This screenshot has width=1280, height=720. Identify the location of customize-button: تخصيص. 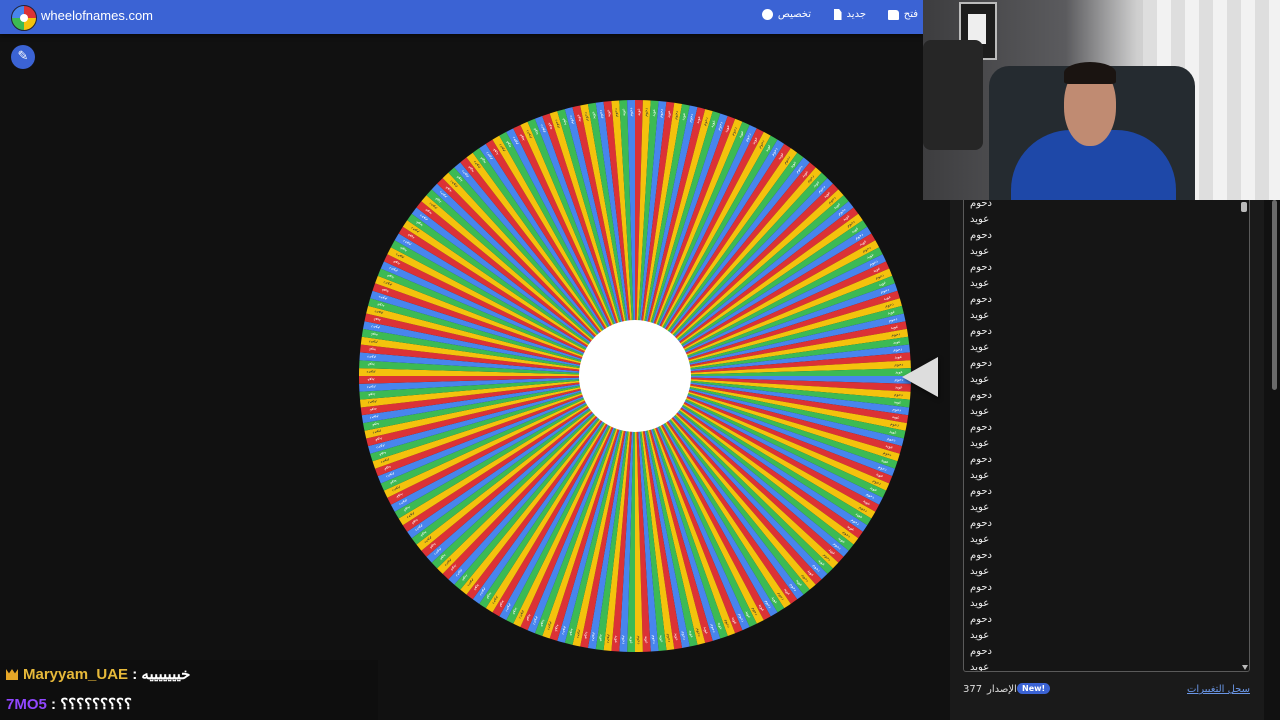
(786, 14).